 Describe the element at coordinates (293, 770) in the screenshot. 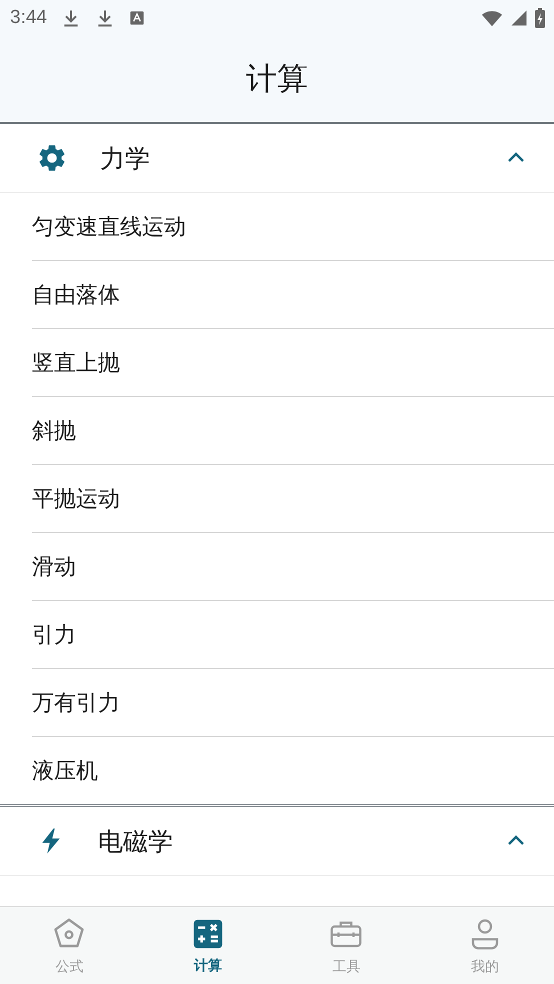

I see `list-item: 液压机` at that location.